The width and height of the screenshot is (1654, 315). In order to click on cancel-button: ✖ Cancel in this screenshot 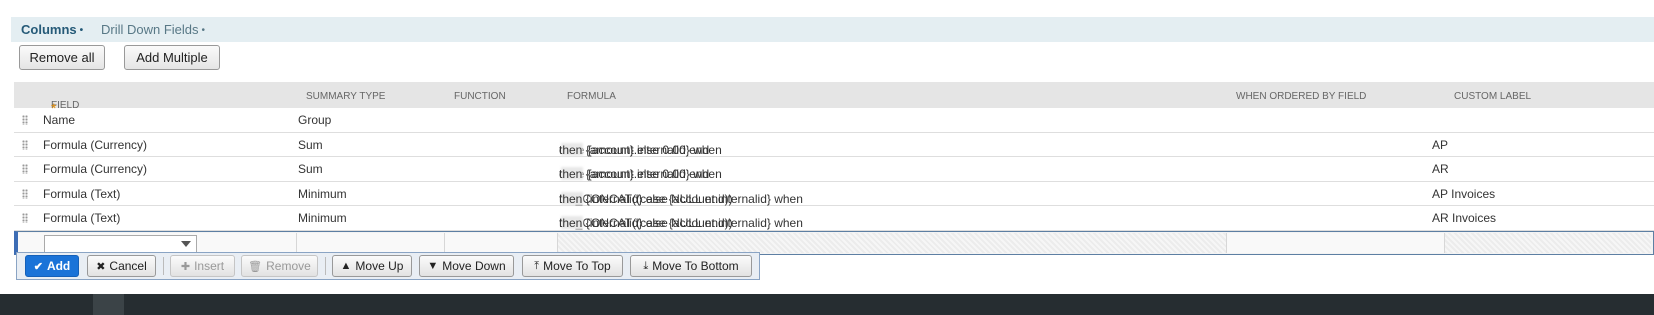, I will do `click(121, 266)`.